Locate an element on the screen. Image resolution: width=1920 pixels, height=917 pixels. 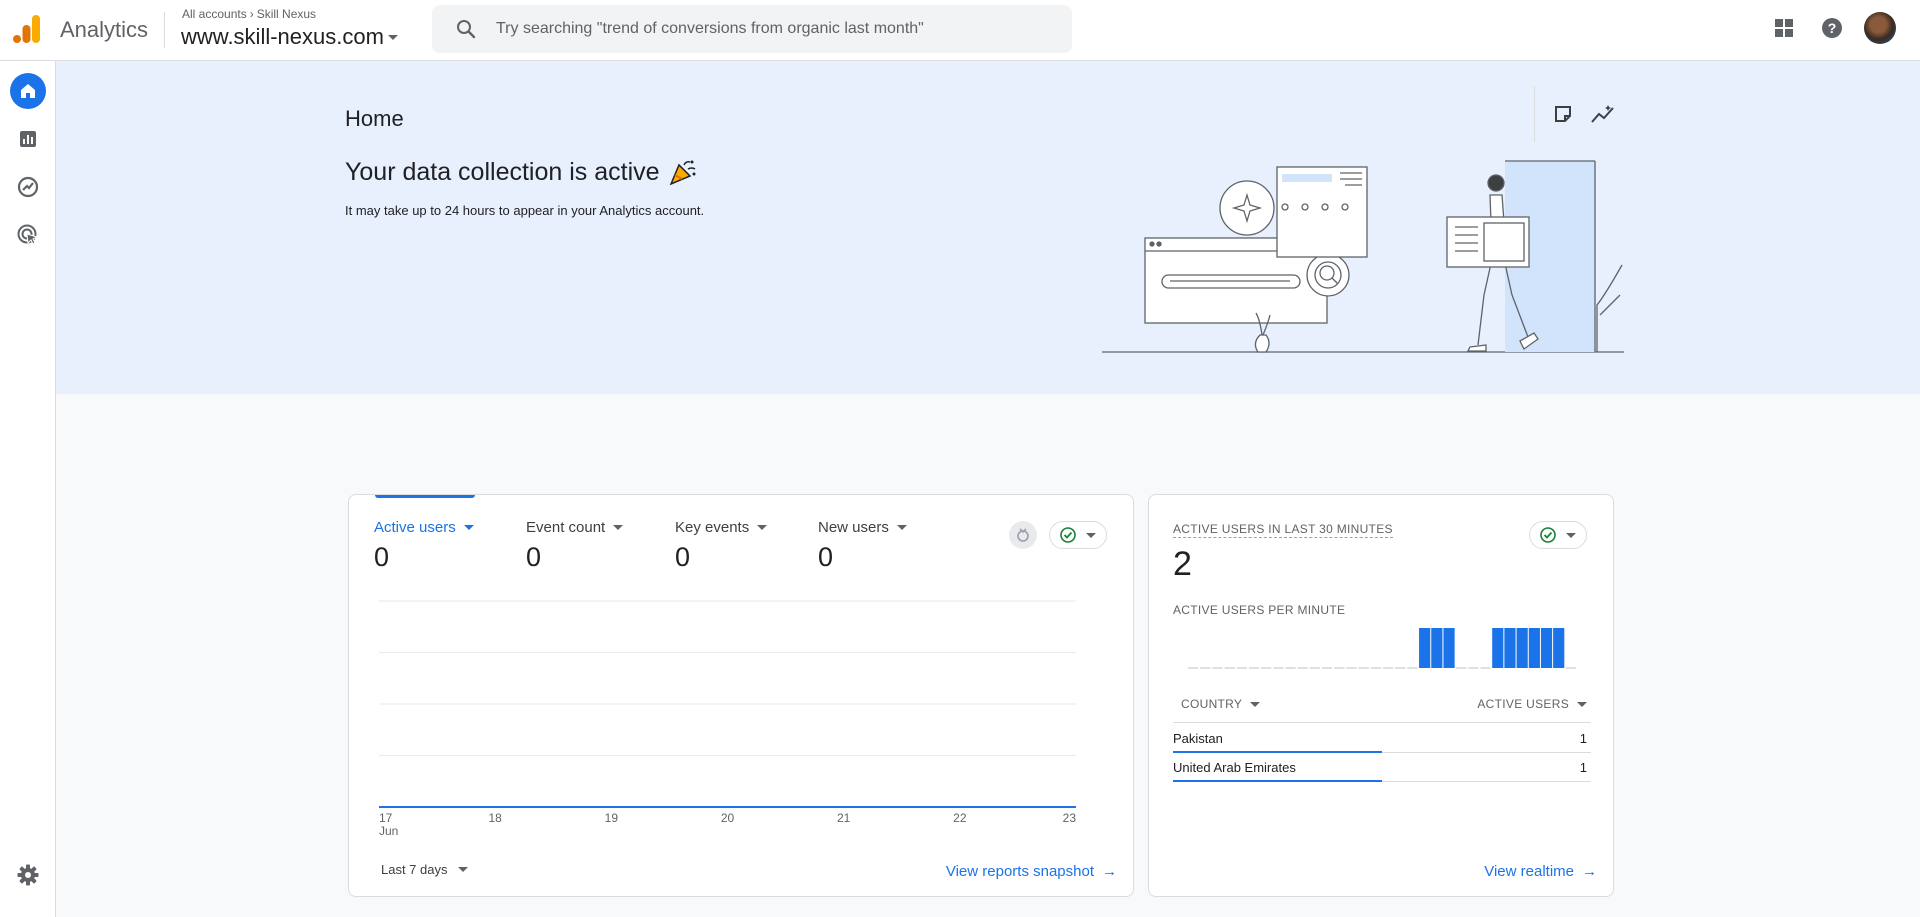
property-selector: www.skill-nexus.com is located at coordinates (289, 37).